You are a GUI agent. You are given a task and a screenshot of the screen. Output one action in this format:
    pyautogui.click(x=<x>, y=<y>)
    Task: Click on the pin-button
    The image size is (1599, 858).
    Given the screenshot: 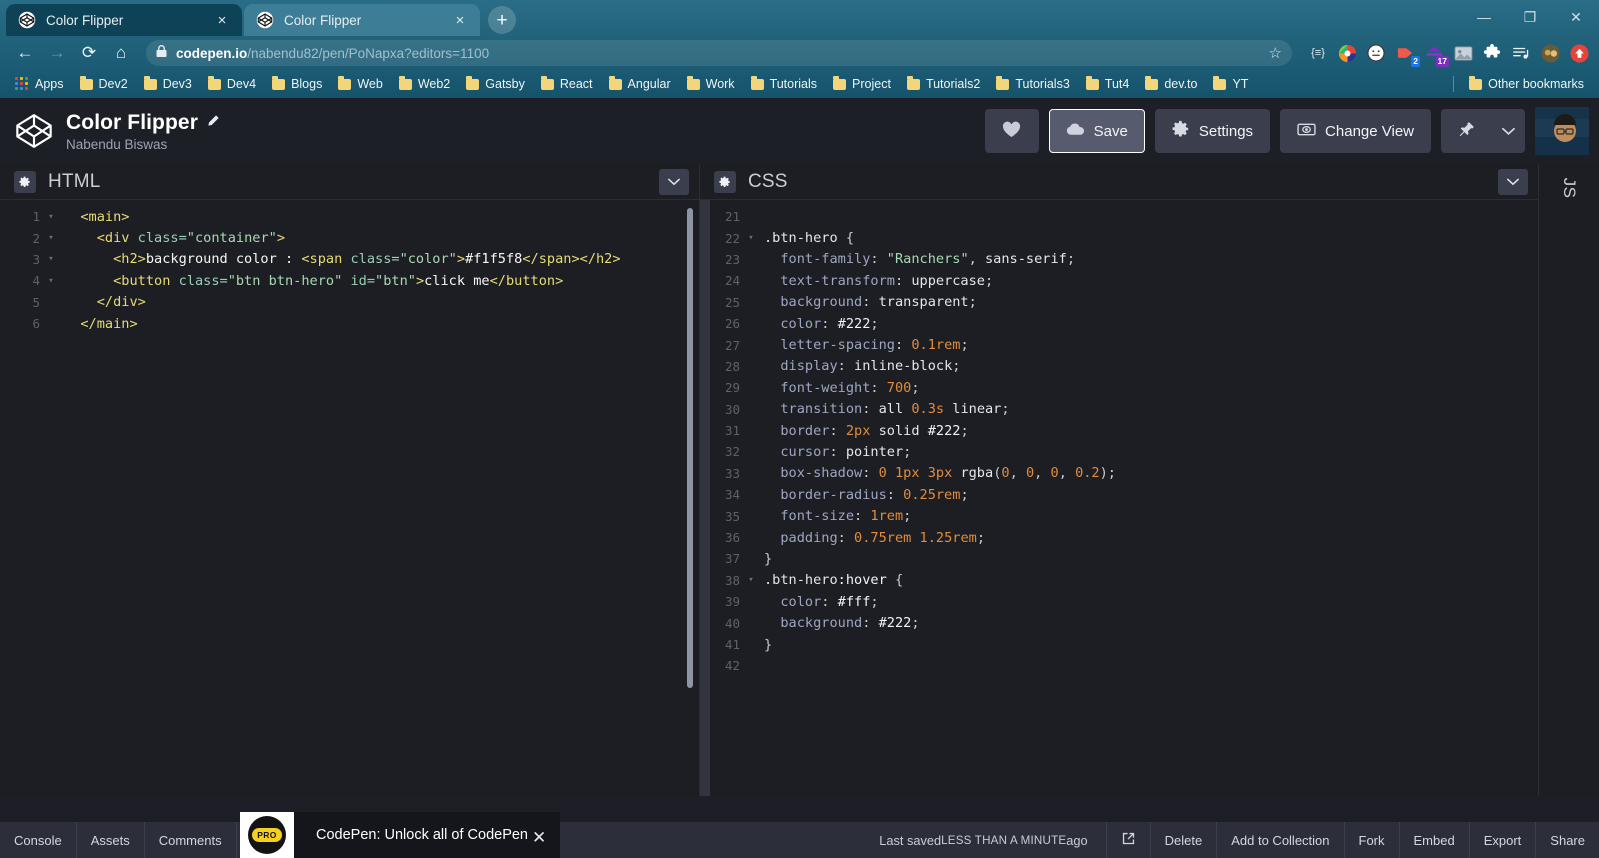 What is the action you would take?
    pyautogui.click(x=1466, y=131)
    